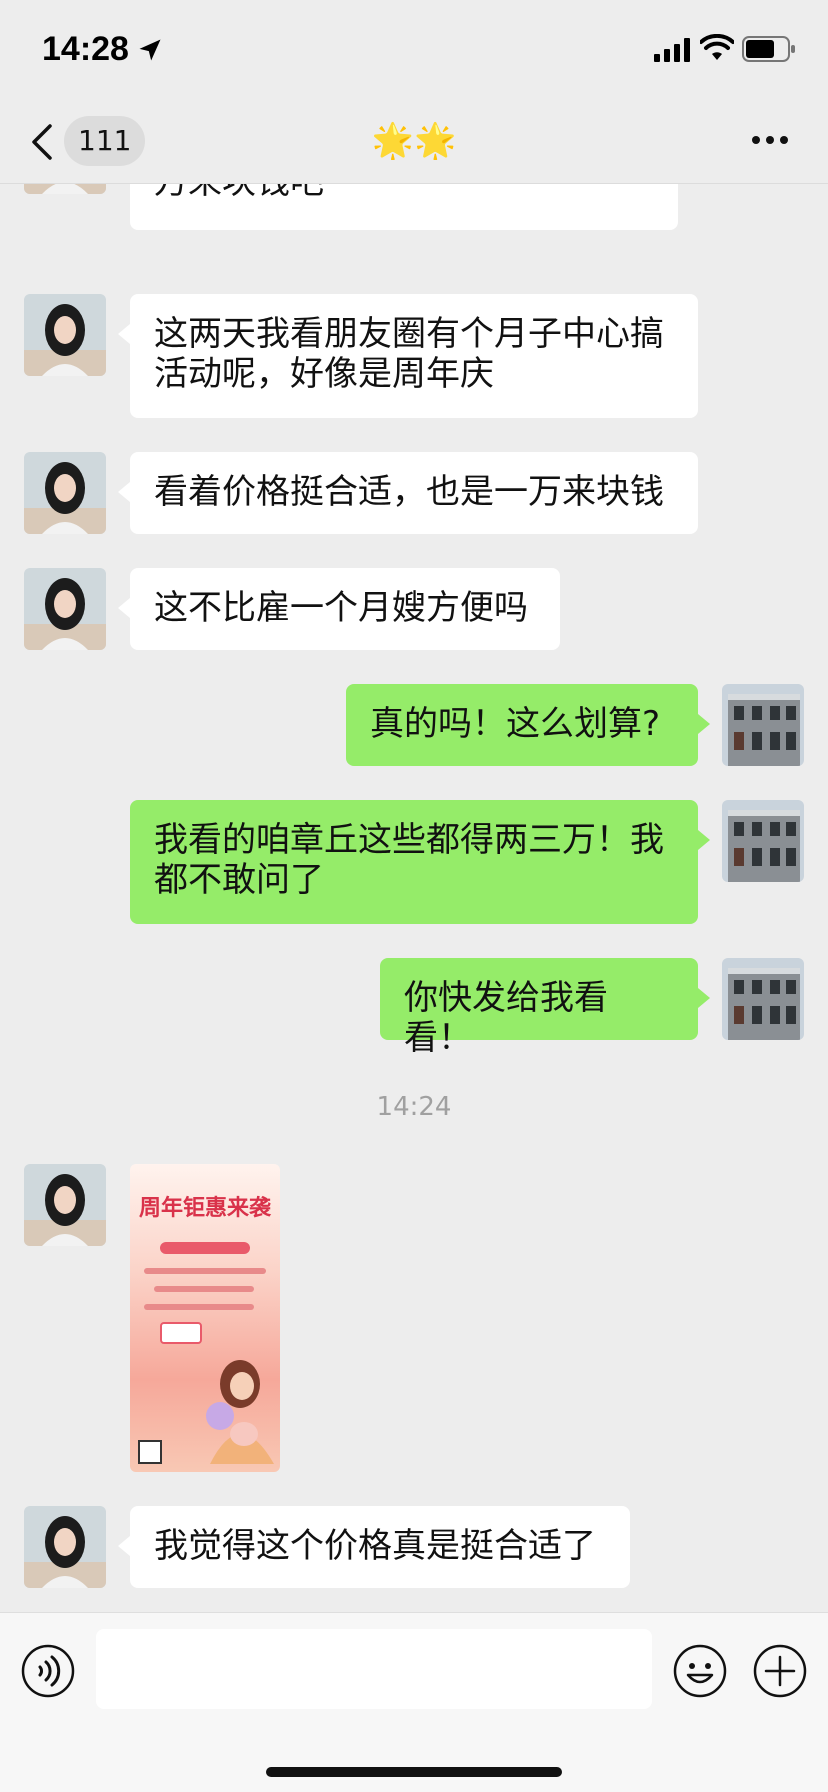  I want to click on status-time: 14:28, so click(85, 49).